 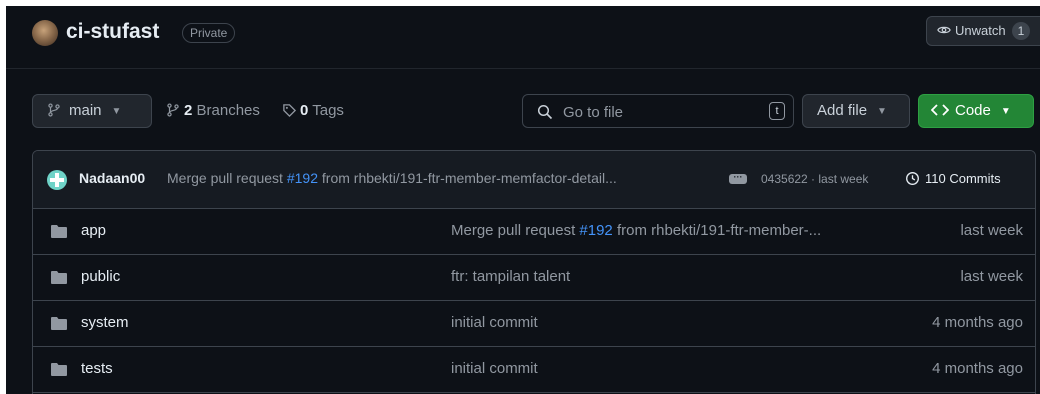 What do you see at coordinates (944, 30) in the screenshot?
I see `eye-icon` at bounding box center [944, 30].